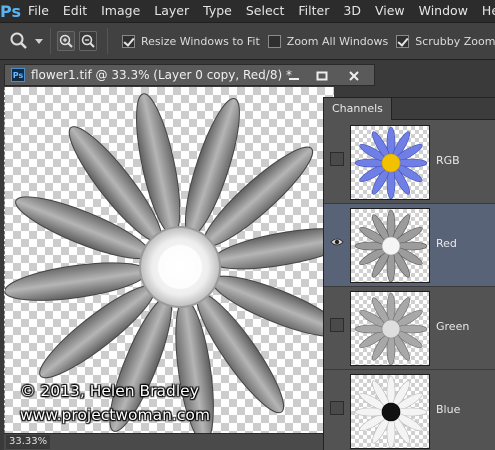 Image resolution: width=495 pixels, height=450 pixels. Describe the element at coordinates (128, 41) in the screenshot. I see `resize-windows-checkbox` at that location.